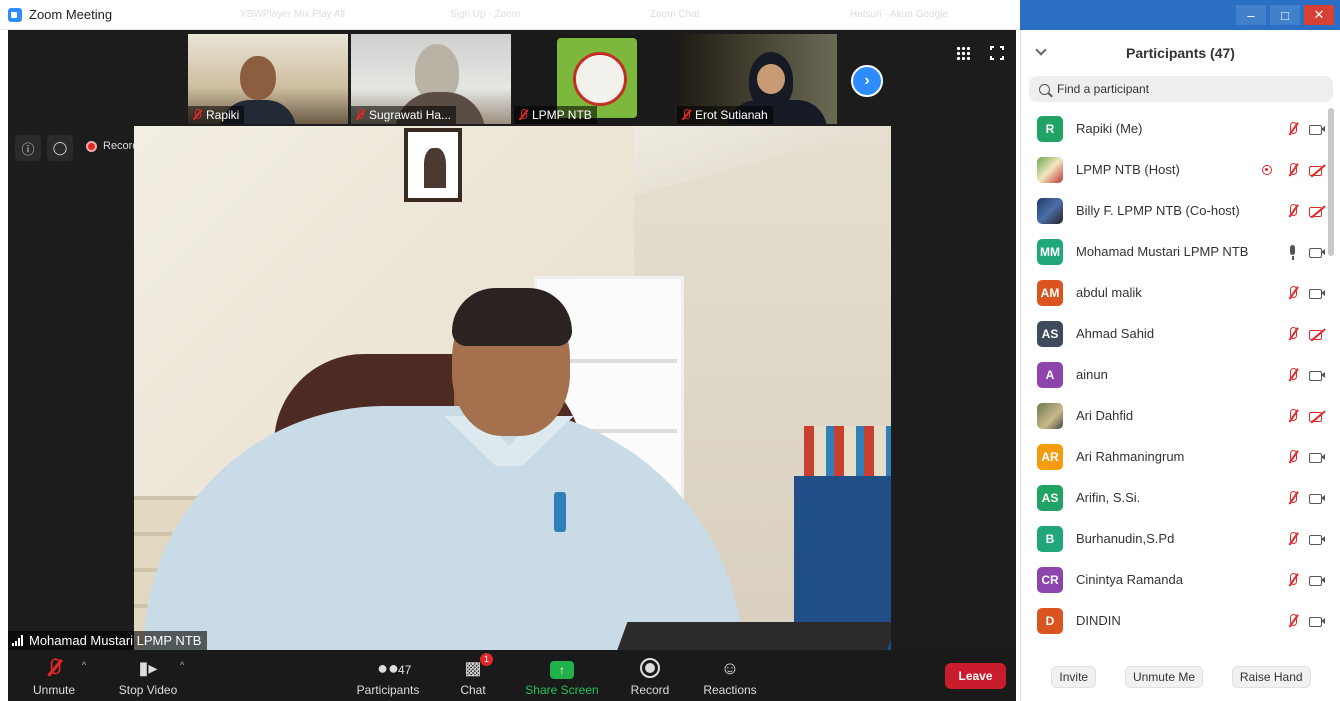 Image resolution: width=1340 pixels, height=701 pixels. I want to click on chat-button: ▩ 1 Chat, so click(473, 675).